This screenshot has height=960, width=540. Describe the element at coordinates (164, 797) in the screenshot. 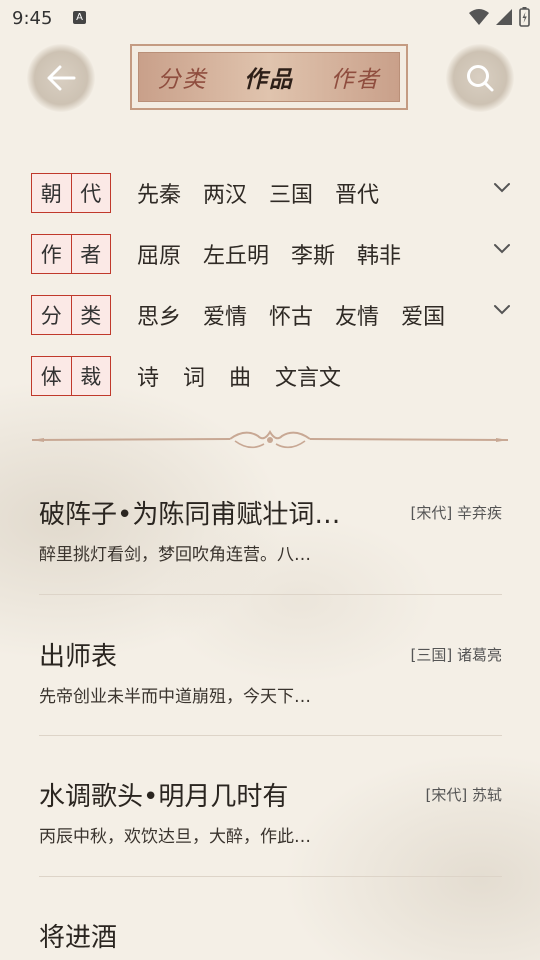

I see `work-title: 水调歌头•明月几时有` at that location.